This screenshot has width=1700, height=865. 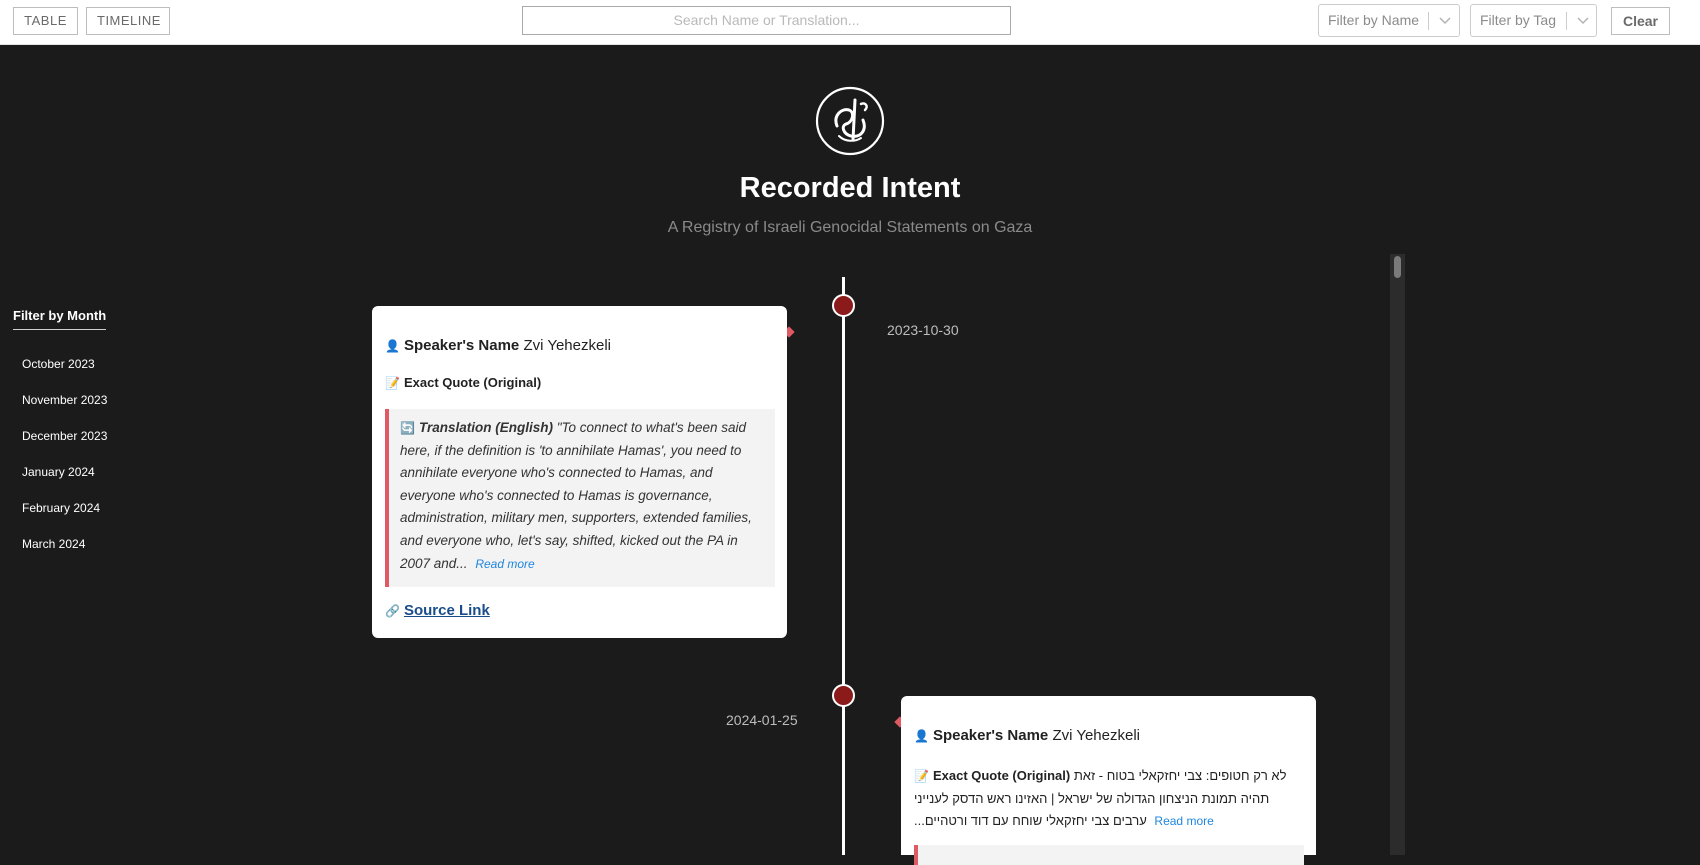 I want to click on calligraphy-logo, so click(x=850, y=121).